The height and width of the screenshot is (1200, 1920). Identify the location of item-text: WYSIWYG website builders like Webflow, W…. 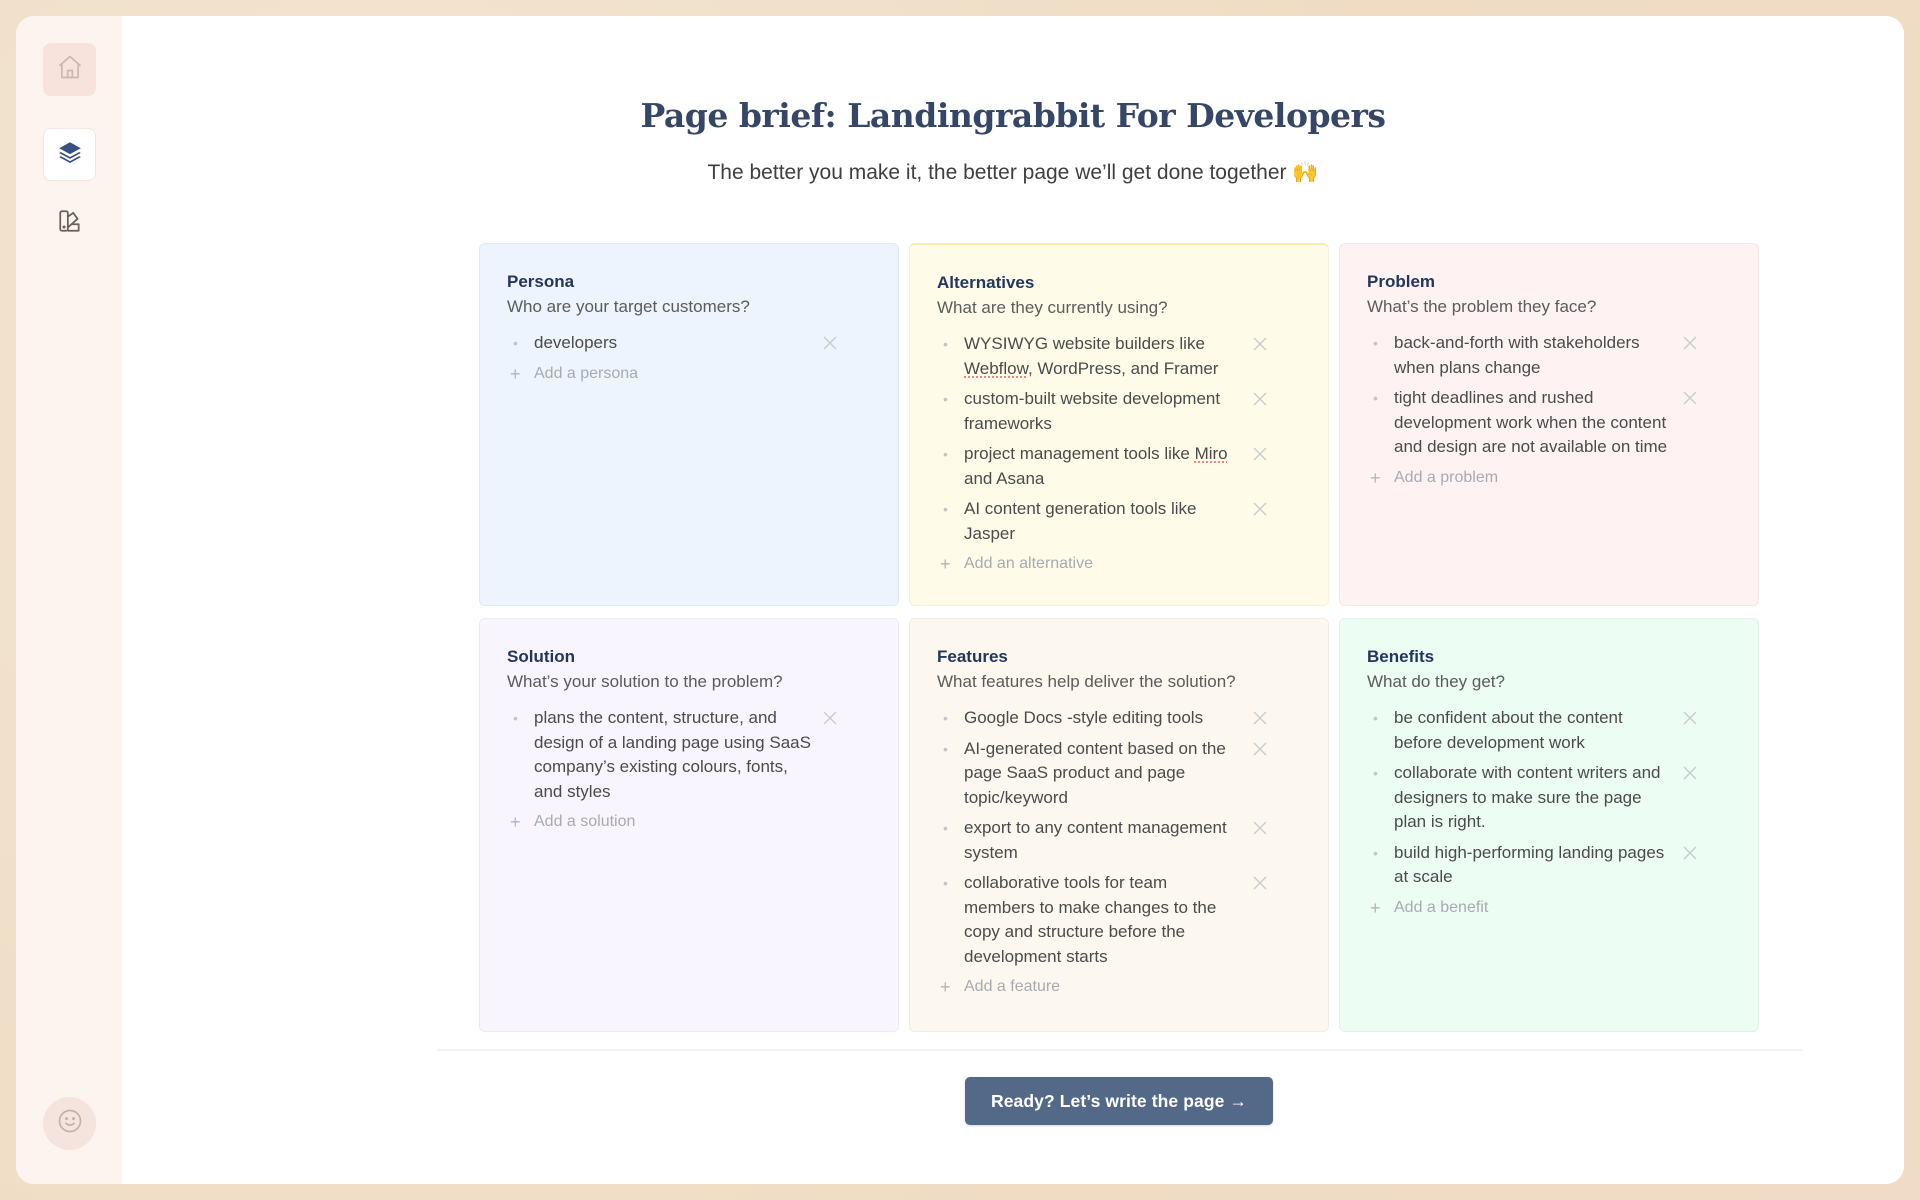
(1102, 356).